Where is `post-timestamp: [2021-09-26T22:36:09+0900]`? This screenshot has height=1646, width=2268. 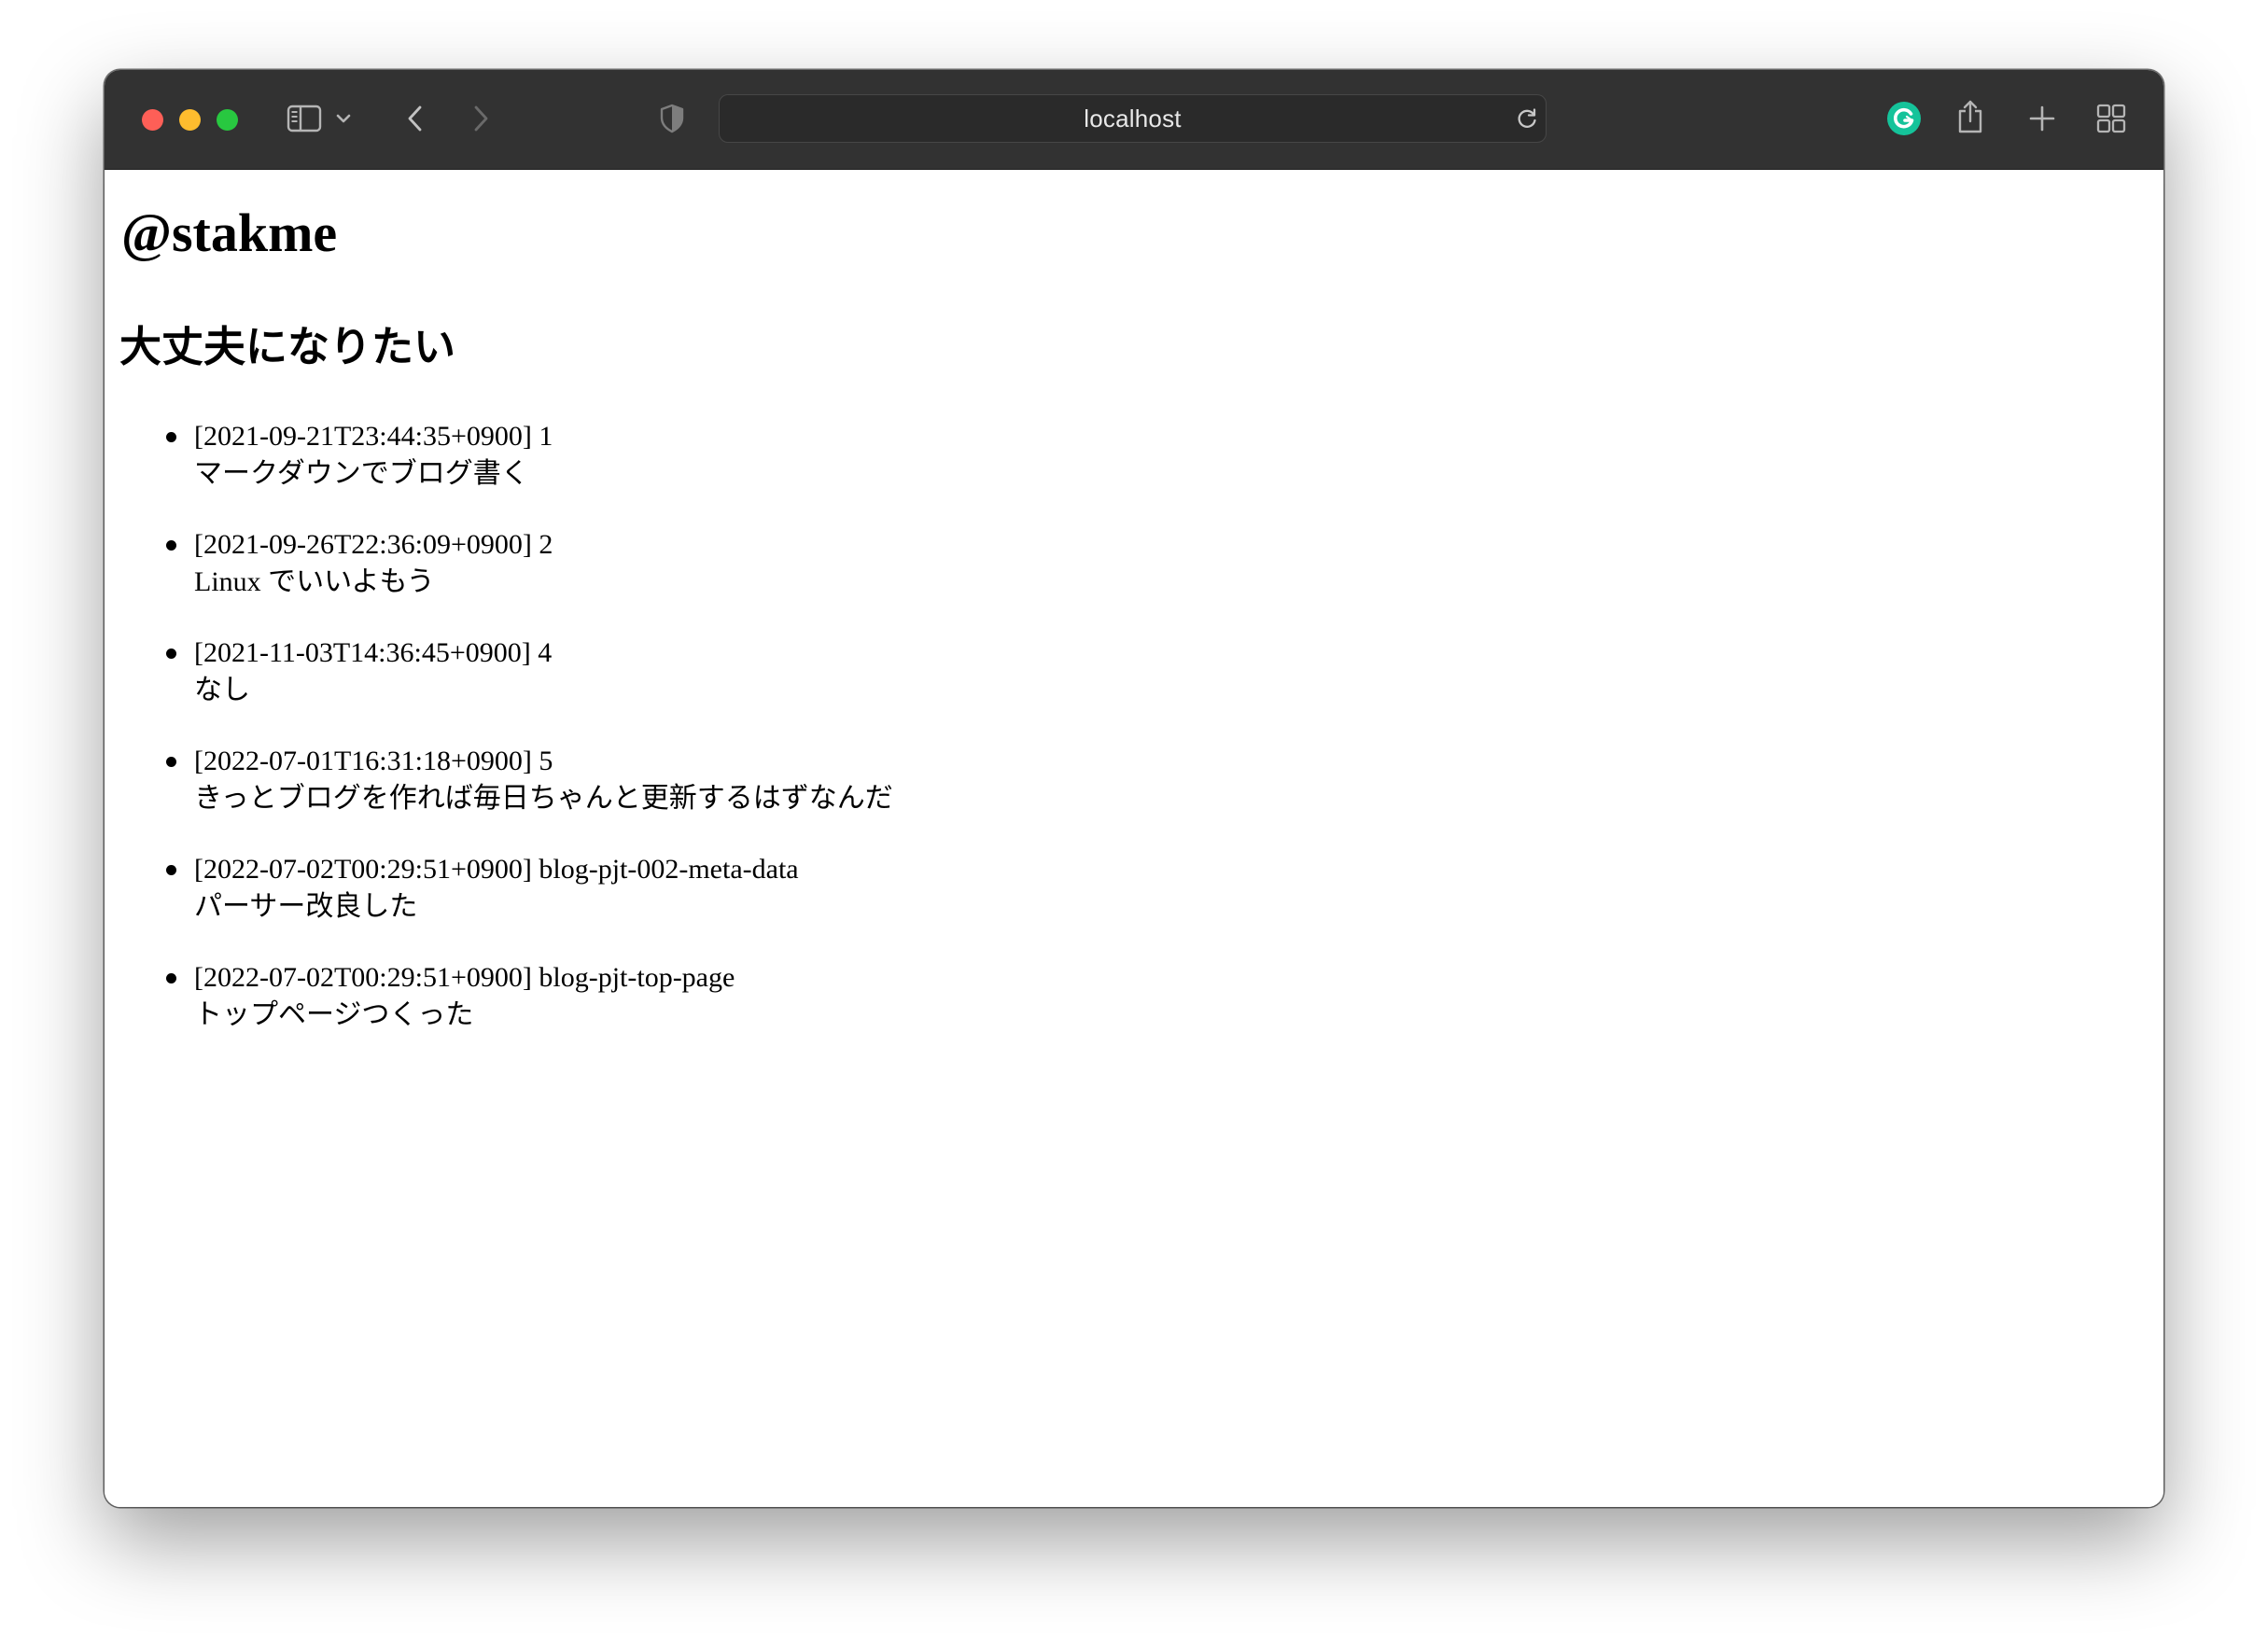
post-timestamp: [2021-09-26T22:36:09+0900] is located at coordinates (363, 544).